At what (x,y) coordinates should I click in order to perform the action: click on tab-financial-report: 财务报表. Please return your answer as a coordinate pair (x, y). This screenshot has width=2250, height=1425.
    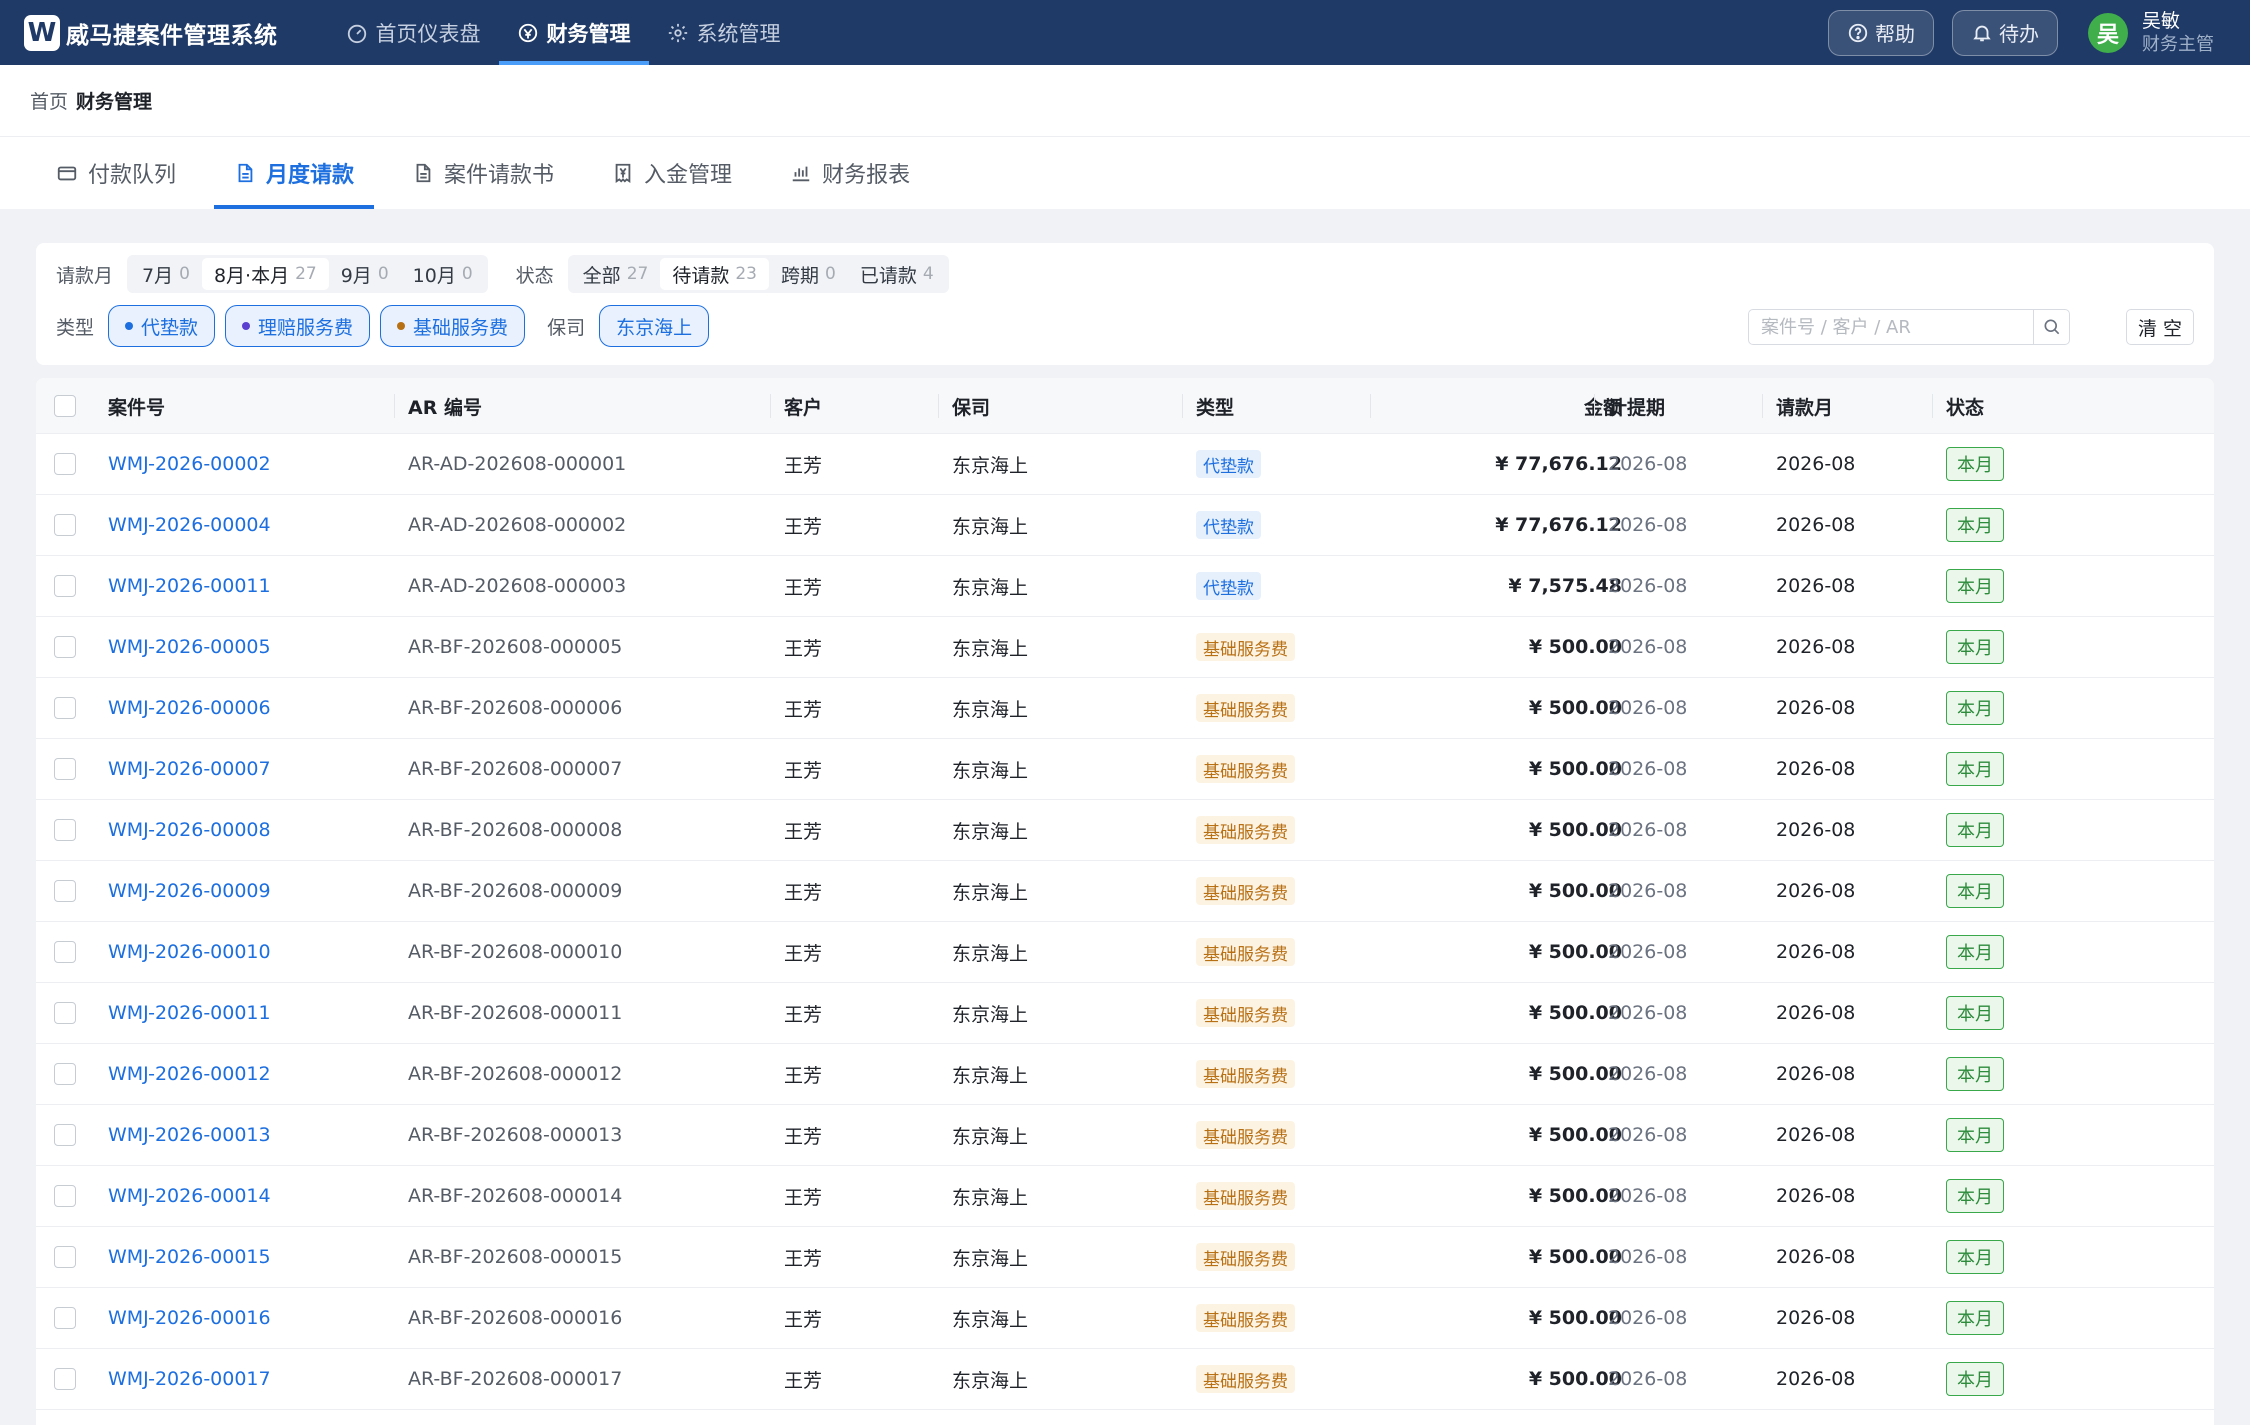
    Looking at the image, I should click on (850, 173).